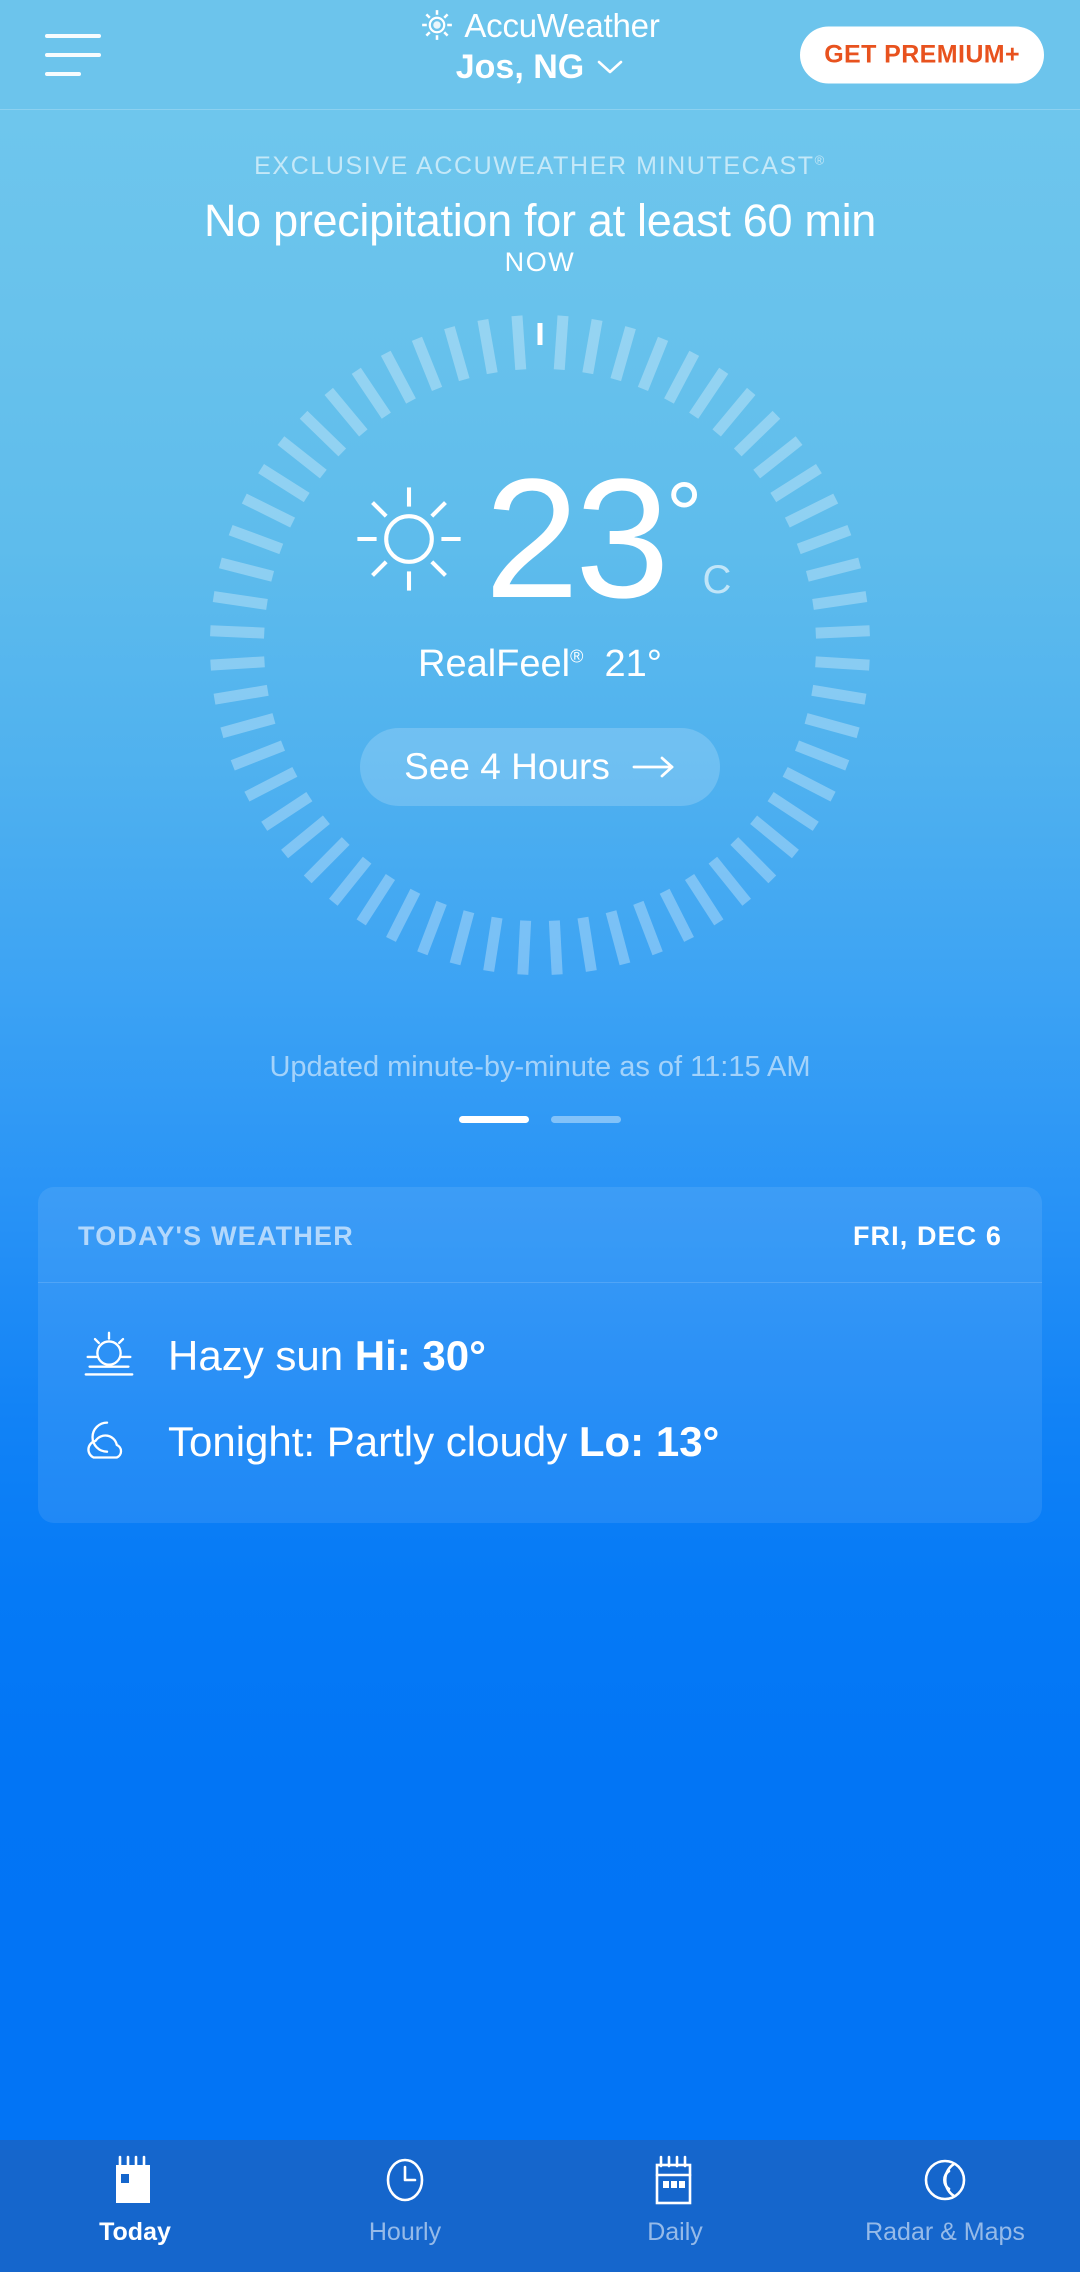 Image resolution: width=1080 pixels, height=2272 pixels. I want to click on minutecast-label: EXCLUSIVE ACCUWEATHER MINUTECAST®, so click(540, 166).